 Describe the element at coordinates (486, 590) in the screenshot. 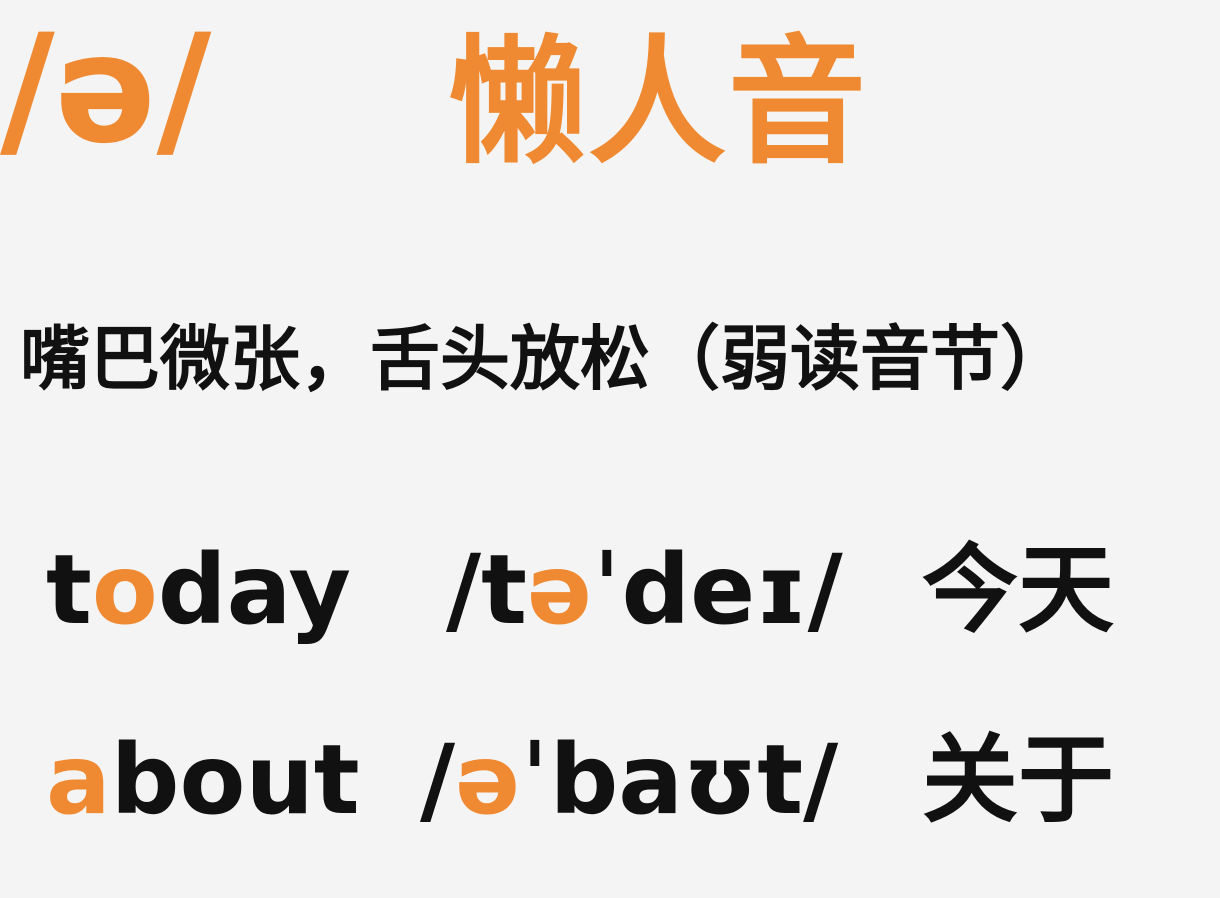

I see `phonetic-part: /t` at that location.